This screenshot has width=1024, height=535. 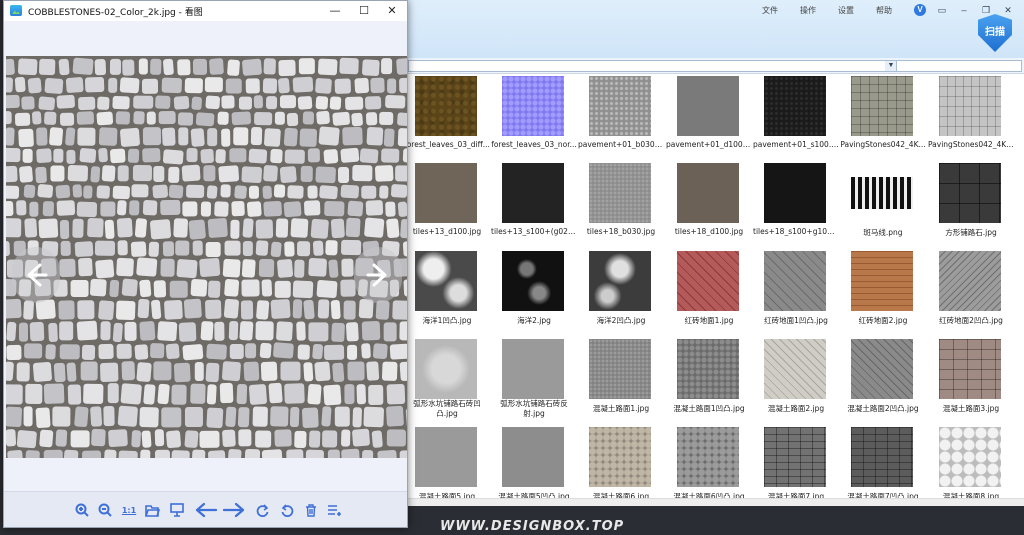 What do you see at coordinates (621, 203) in the screenshot?
I see `file-item: tiles+18_b030.jpg` at bounding box center [621, 203].